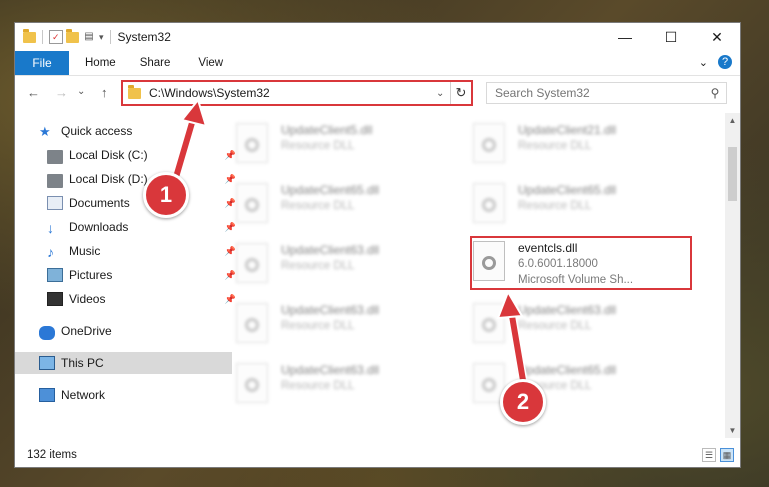  Describe the element at coordinates (377, 63) in the screenshot. I see `ribbon-tabs: File Home Share View ⌄ ?` at that location.